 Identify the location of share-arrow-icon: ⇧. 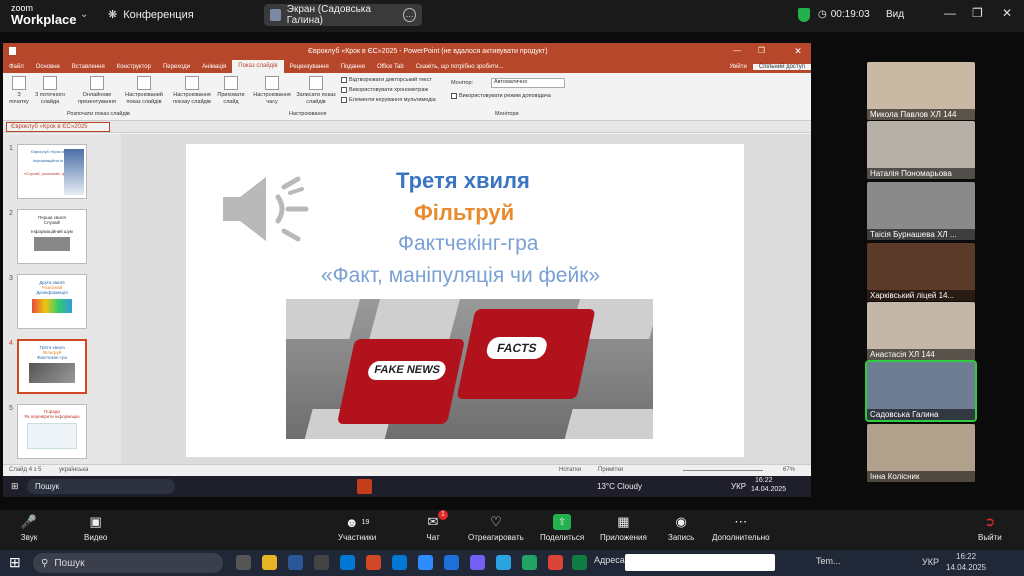
(562, 522).